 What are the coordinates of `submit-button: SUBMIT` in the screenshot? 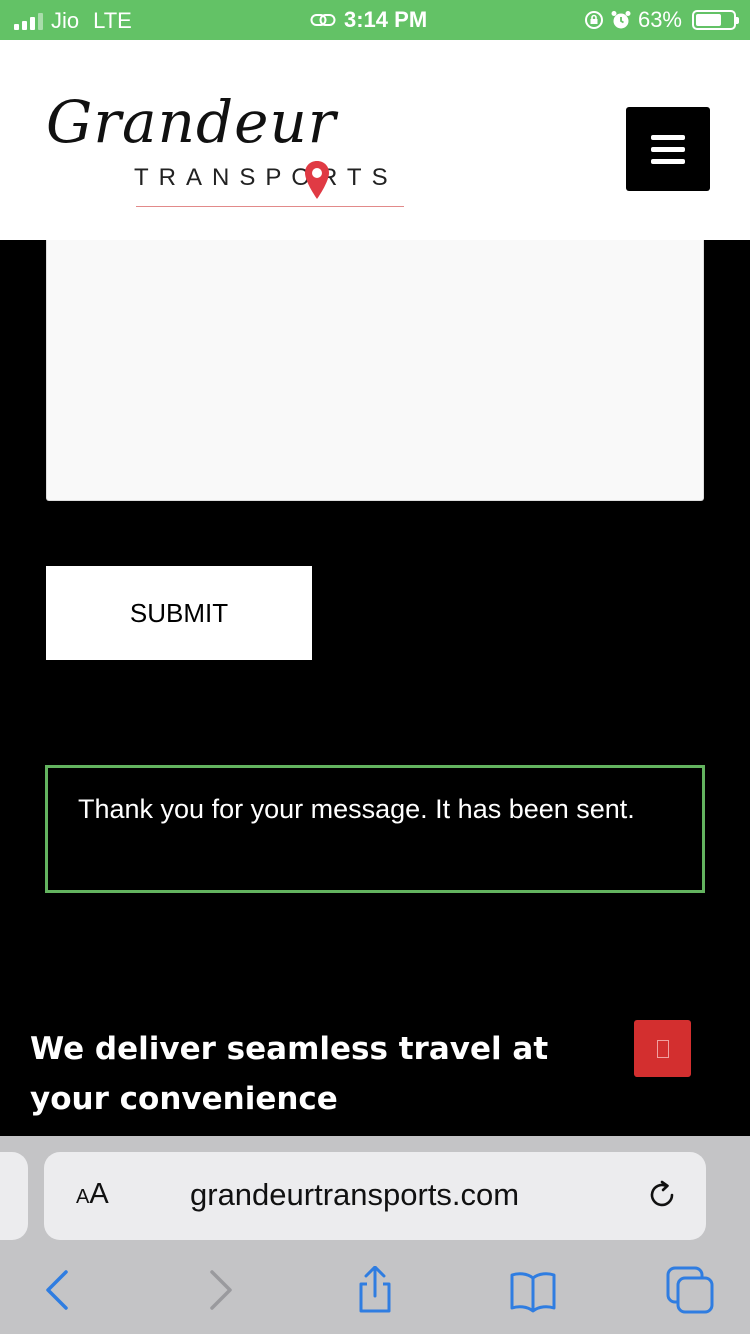 It's located at (179, 613).